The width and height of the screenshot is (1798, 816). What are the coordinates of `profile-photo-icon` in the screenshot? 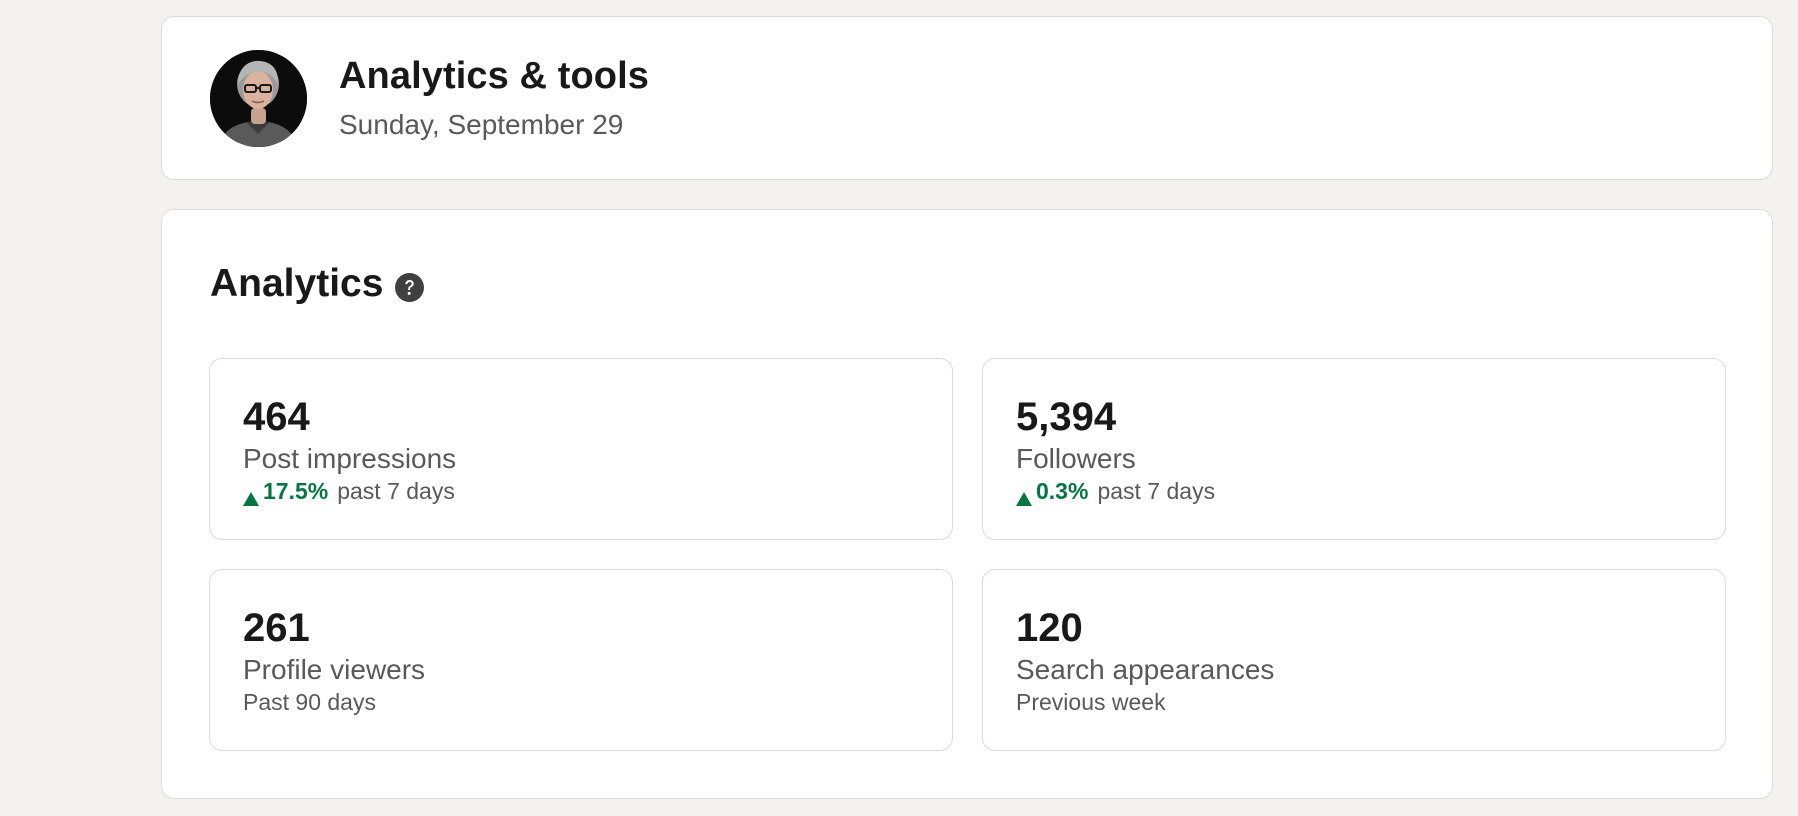 It's located at (258, 98).